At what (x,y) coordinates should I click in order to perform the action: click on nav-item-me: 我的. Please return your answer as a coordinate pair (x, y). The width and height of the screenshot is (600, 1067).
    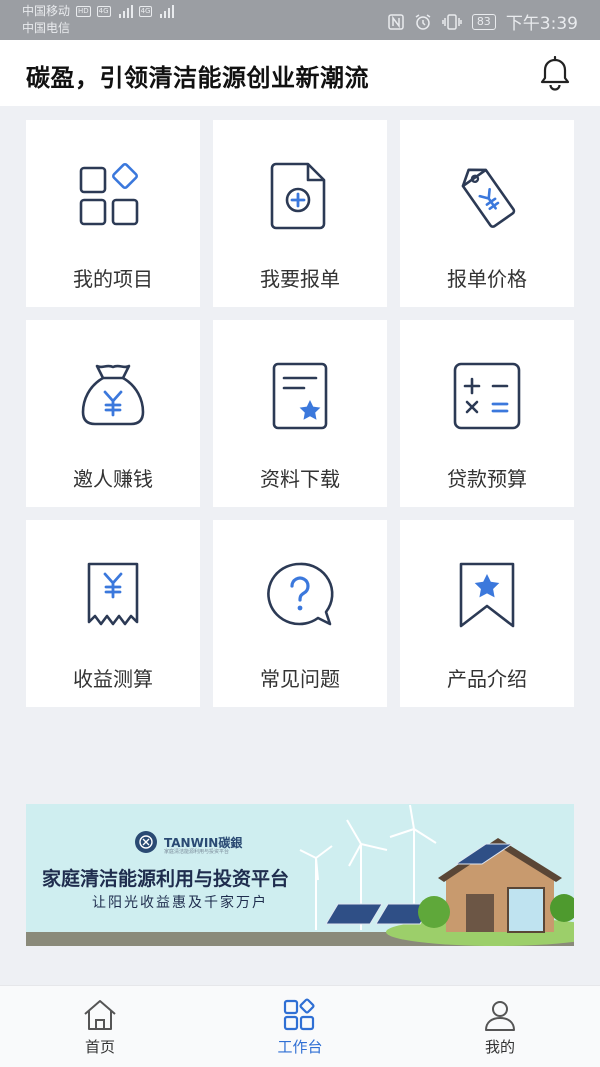
    Looking at the image, I should click on (500, 1027).